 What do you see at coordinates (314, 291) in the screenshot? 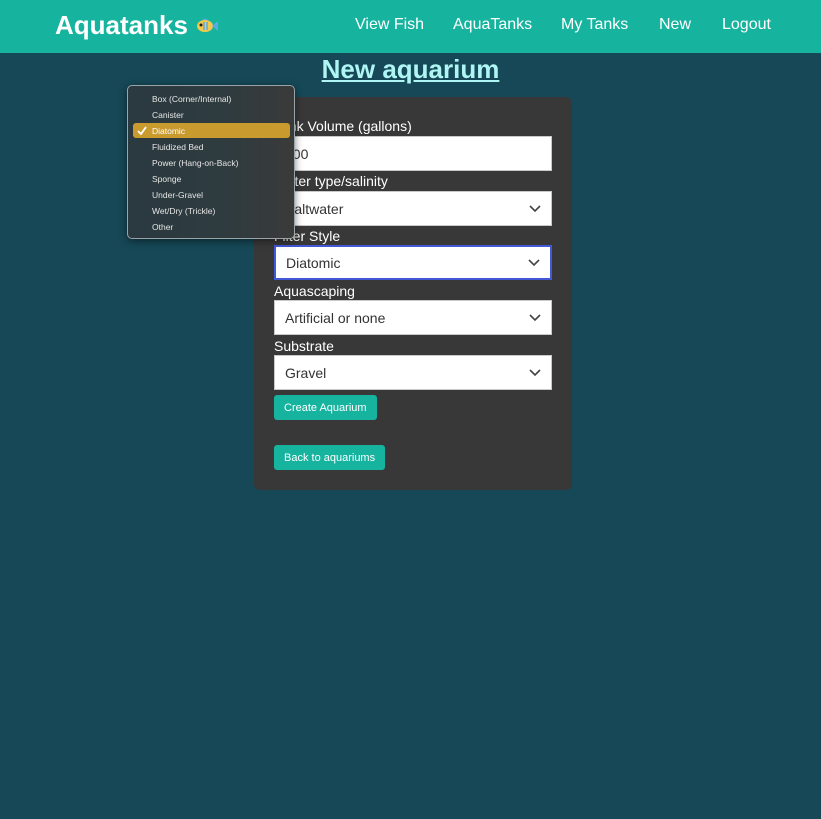
I see `aquascaping-label: Aquascaping` at bounding box center [314, 291].